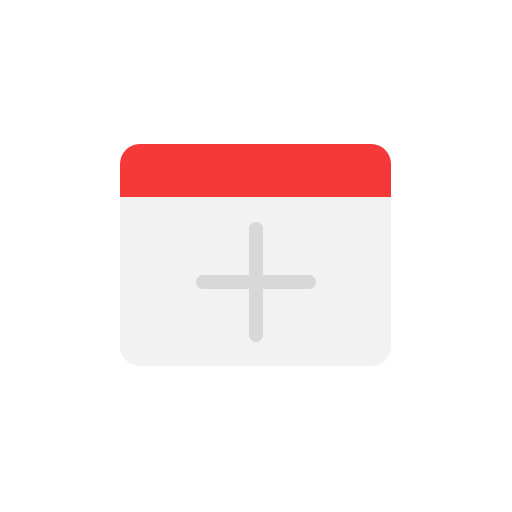 This screenshot has width=512, height=512. What do you see at coordinates (256, 282) in the screenshot?
I see `plus-icon` at bounding box center [256, 282].